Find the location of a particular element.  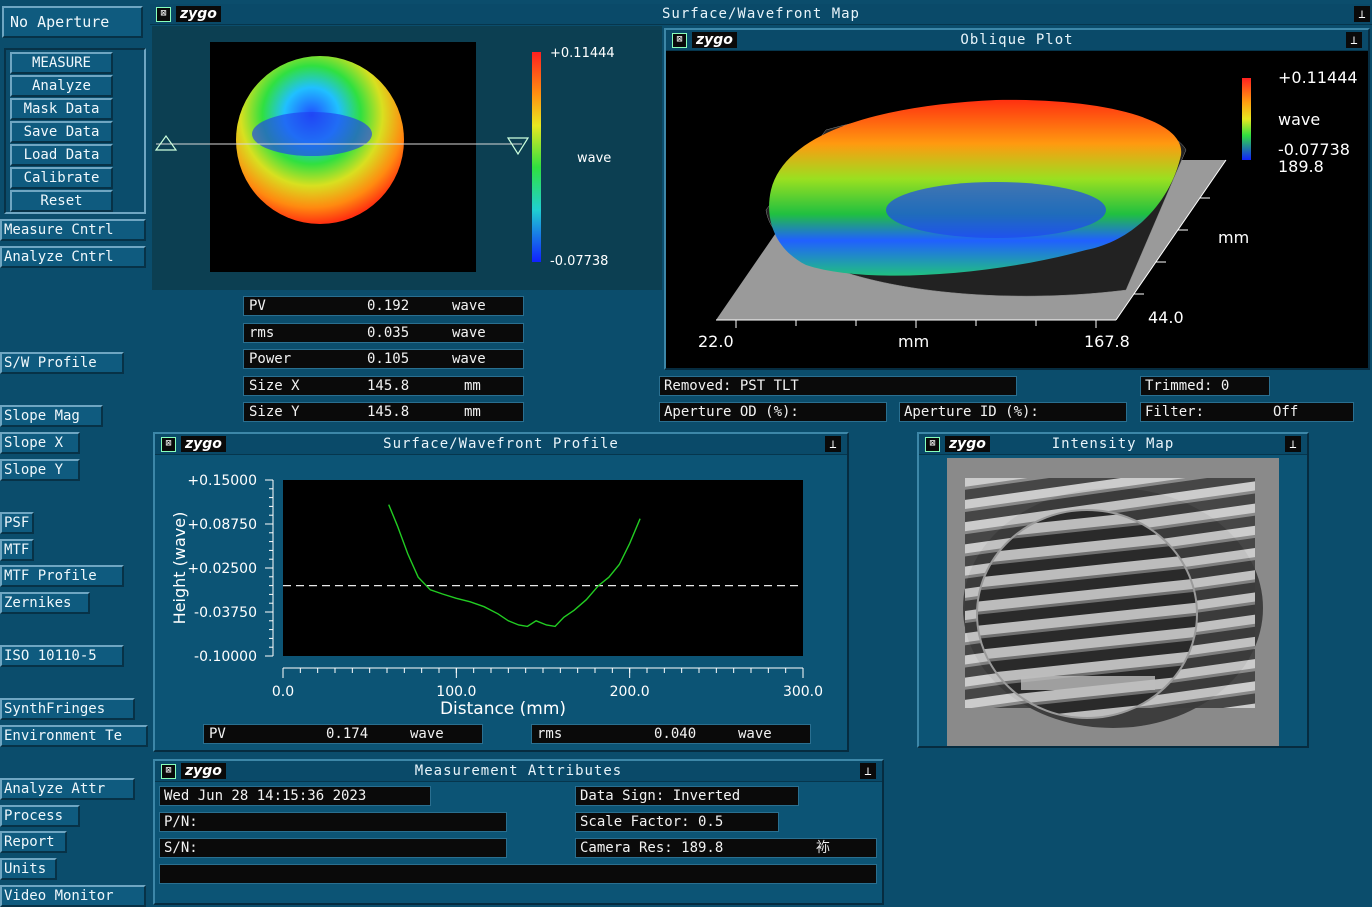

data-sign-field: Data Sign: Inverted is located at coordinates (687, 796).